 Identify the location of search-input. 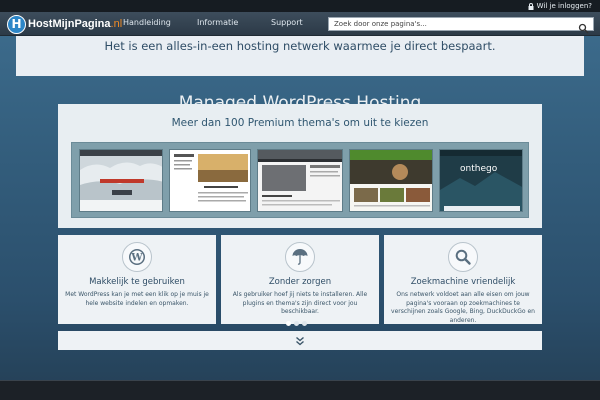
(449, 24).